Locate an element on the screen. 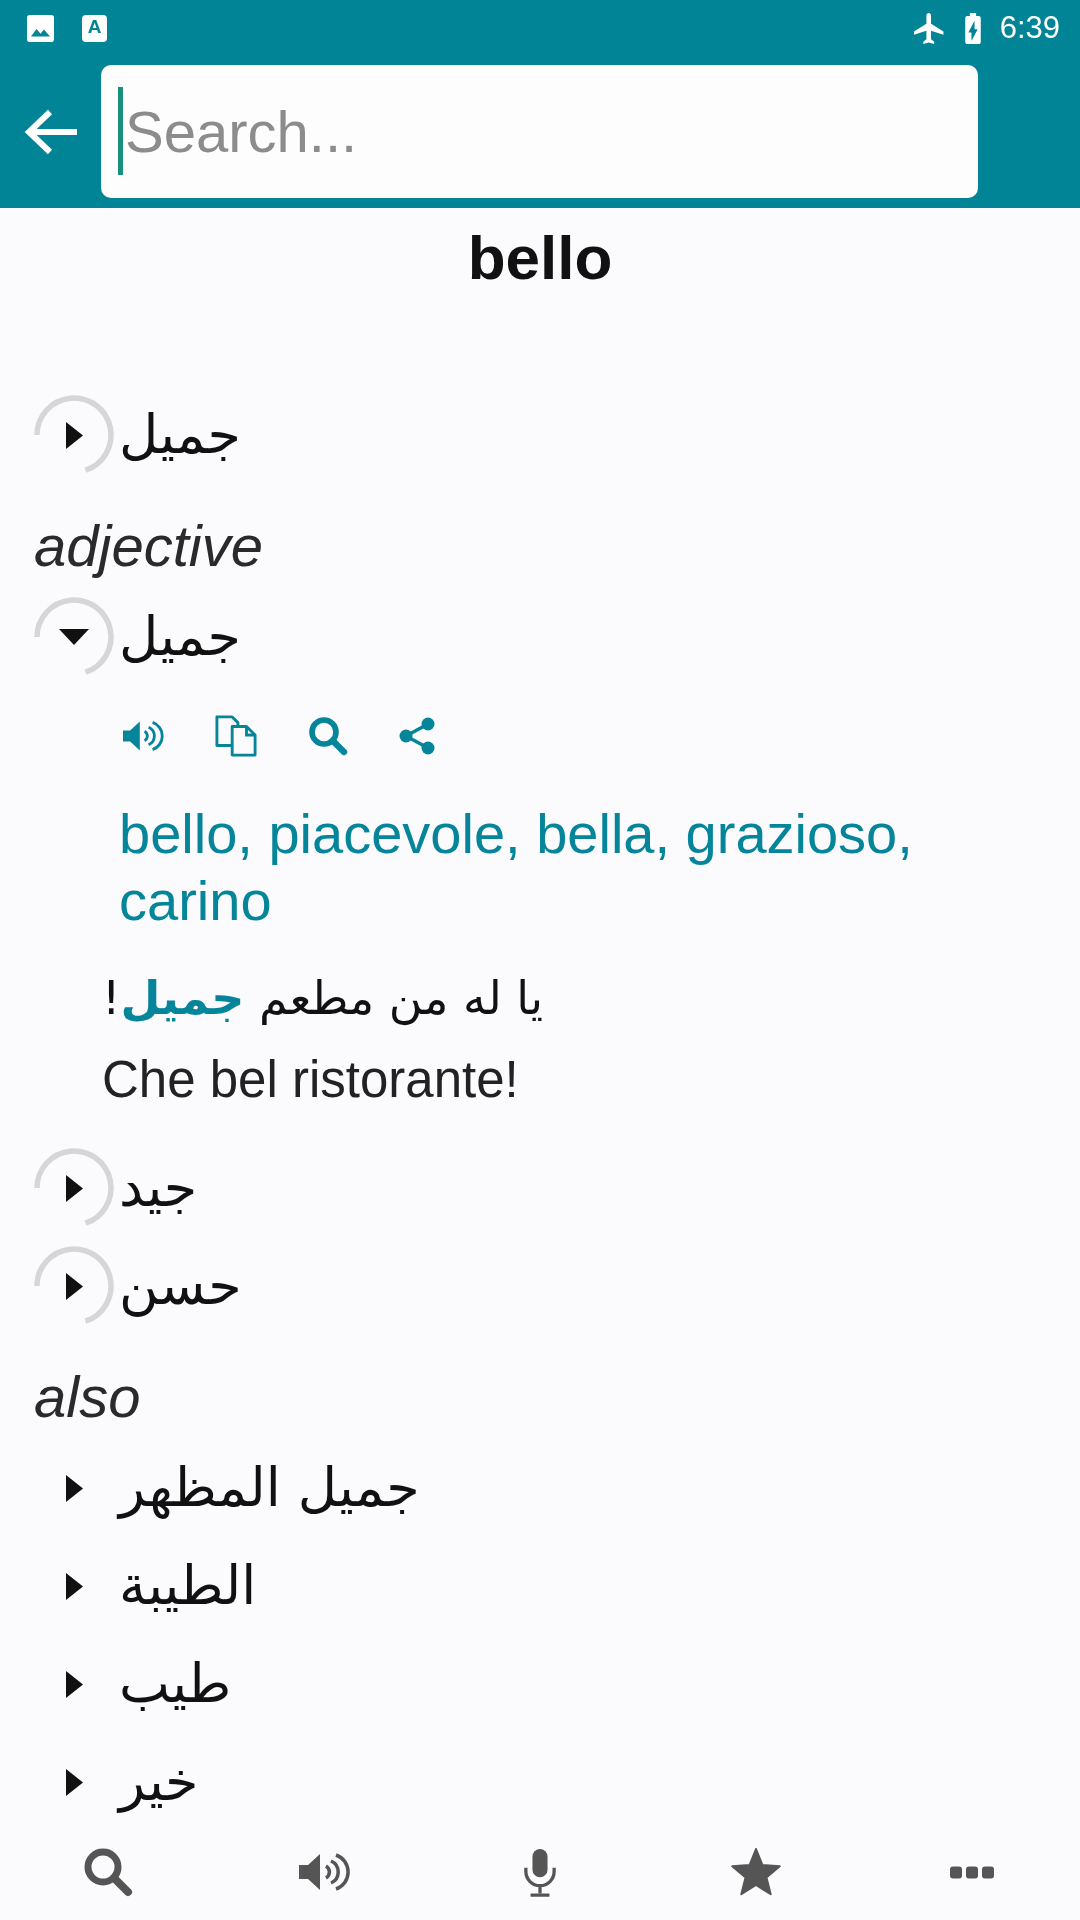 The width and height of the screenshot is (1080, 1920). part-of-speech-label: also is located at coordinates (87, 1396).